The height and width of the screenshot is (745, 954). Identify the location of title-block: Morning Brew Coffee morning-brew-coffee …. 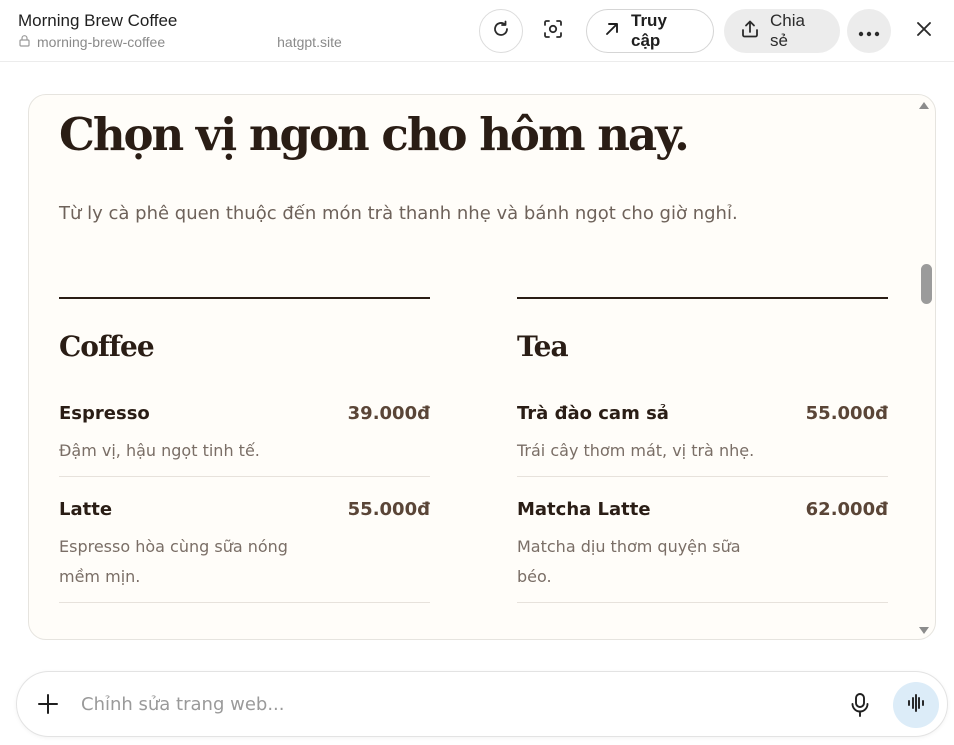
(180, 30).